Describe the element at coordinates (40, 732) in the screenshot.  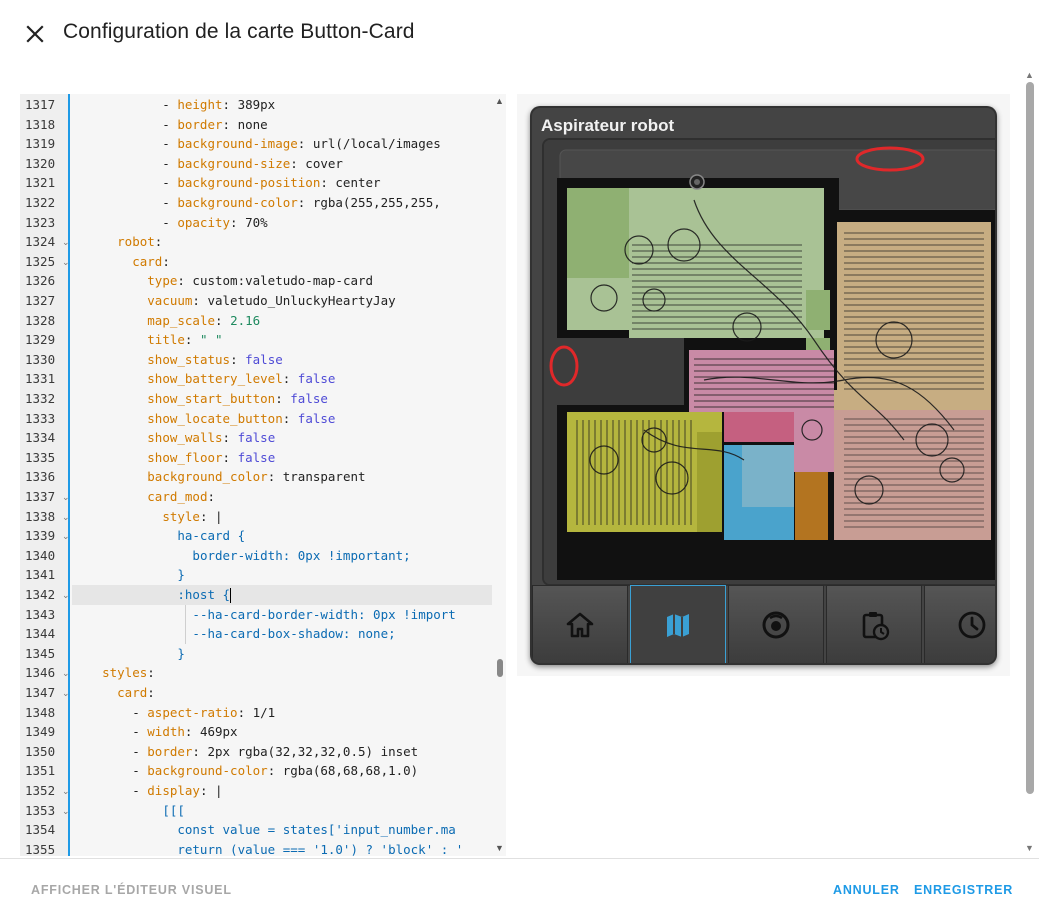
I see `line-number: 1349` at that location.